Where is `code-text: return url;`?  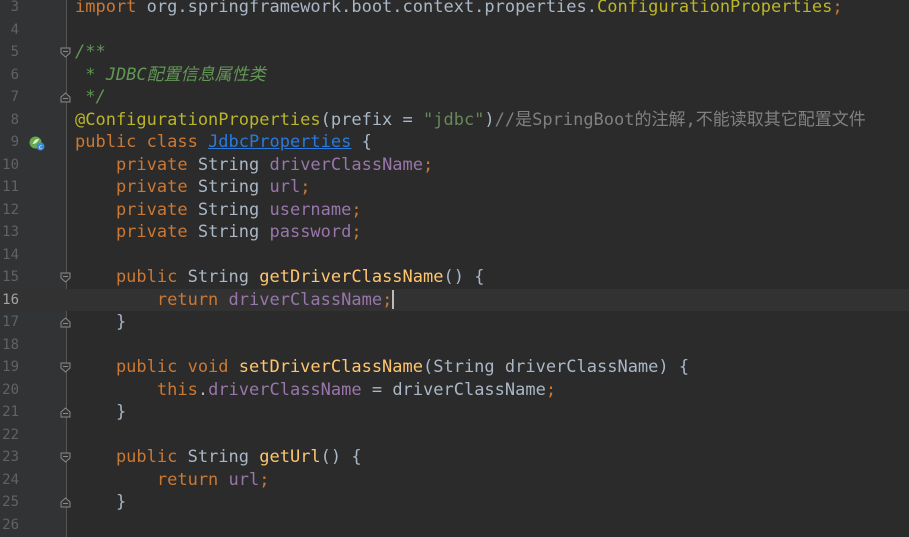 code-text: return url; is located at coordinates (172, 480).